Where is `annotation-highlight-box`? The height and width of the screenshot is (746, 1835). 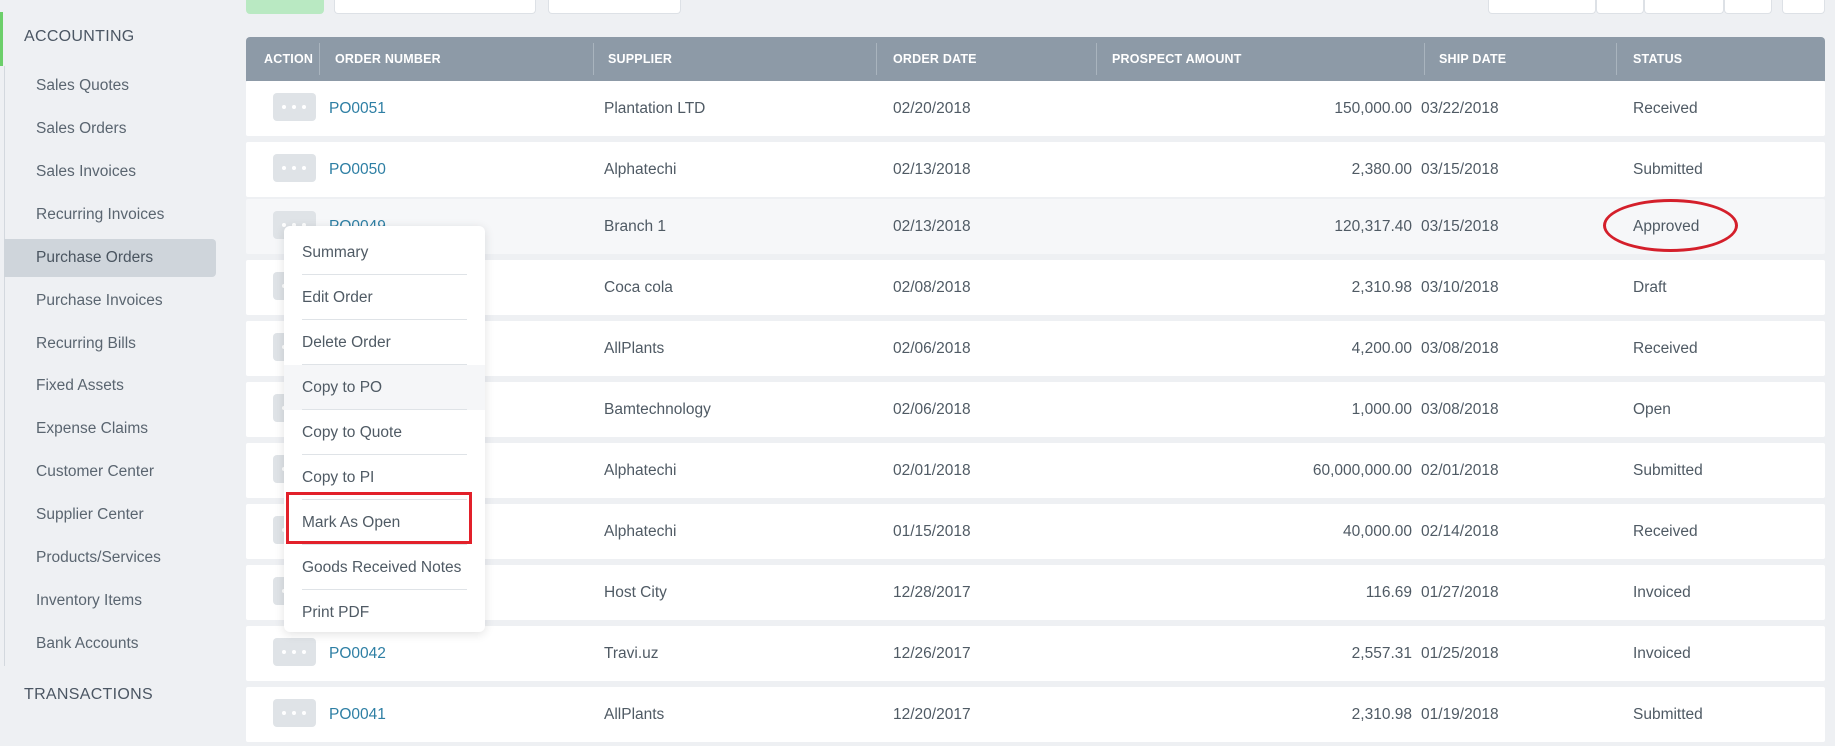
annotation-highlight-box is located at coordinates (379, 518).